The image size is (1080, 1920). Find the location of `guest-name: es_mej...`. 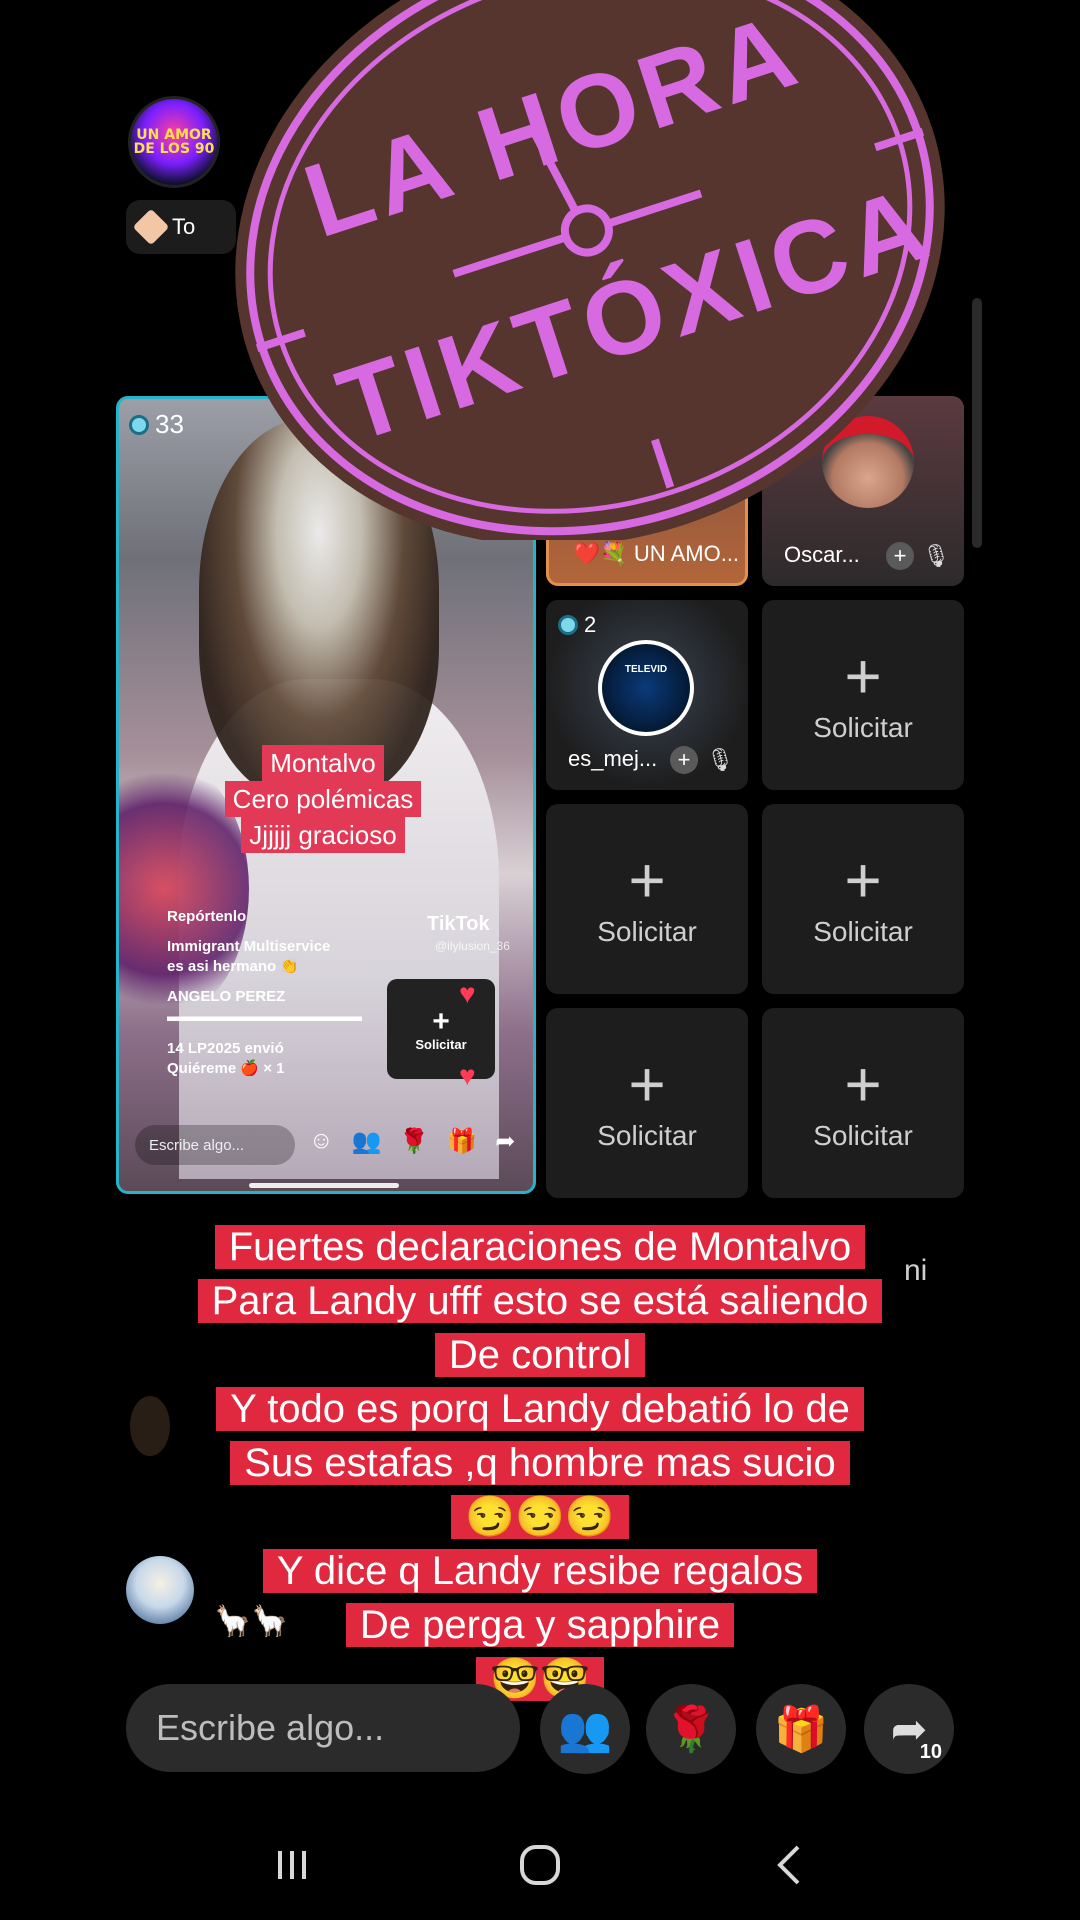

guest-name: es_mej... is located at coordinates (613, 758).